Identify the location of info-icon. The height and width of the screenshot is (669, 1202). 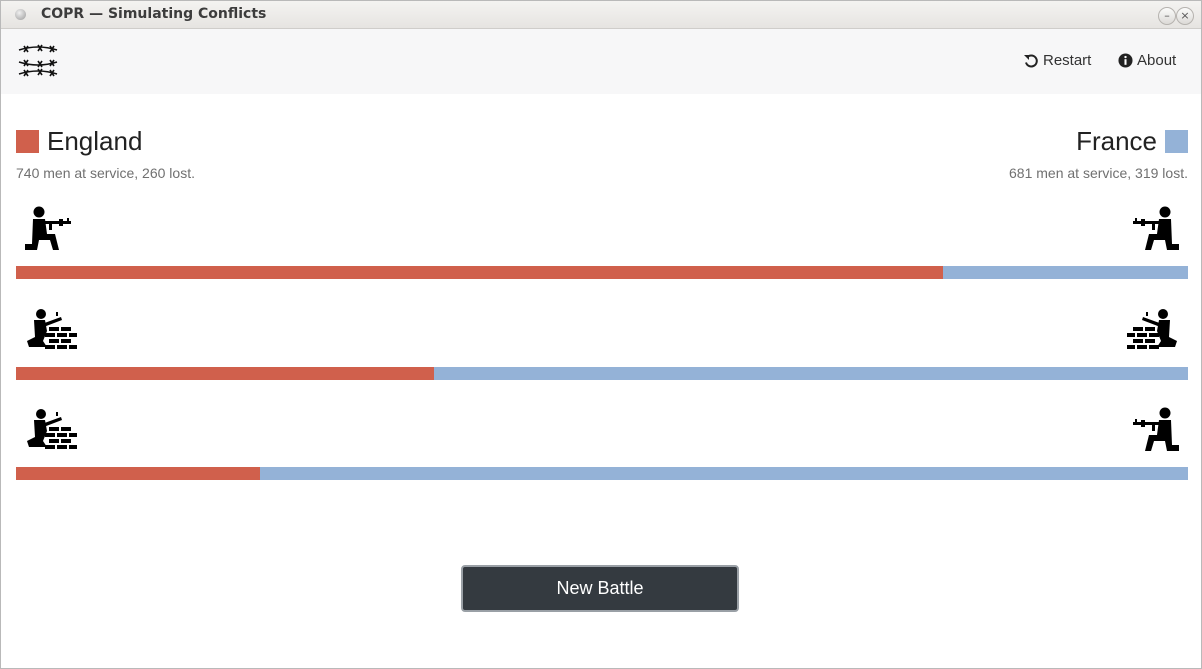
(1125, 60).